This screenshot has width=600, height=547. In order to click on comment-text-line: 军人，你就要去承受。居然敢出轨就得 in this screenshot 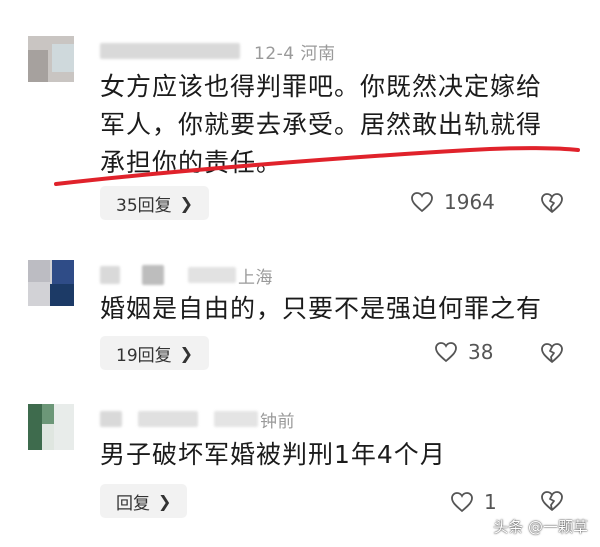, I will do `click(321, 124)`.